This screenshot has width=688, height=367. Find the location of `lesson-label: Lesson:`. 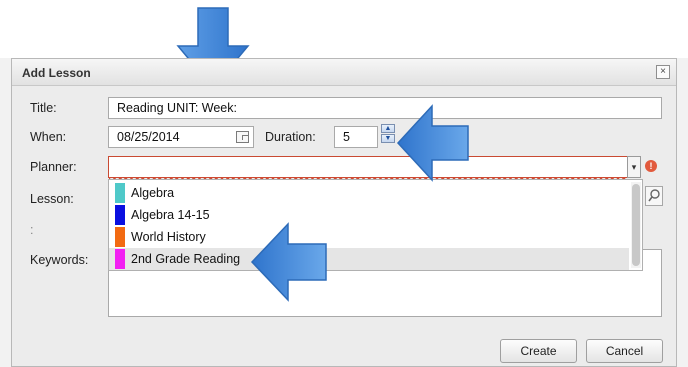

lesson-label: Lesson: is located at coordinates (52, 199).